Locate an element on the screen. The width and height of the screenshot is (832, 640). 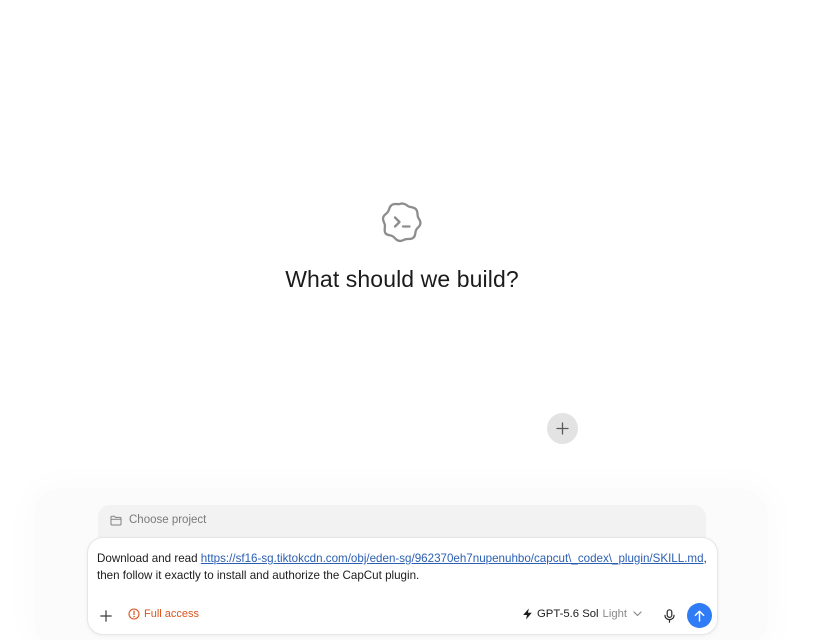
microphone-icon is located at coordinates (669, 616).